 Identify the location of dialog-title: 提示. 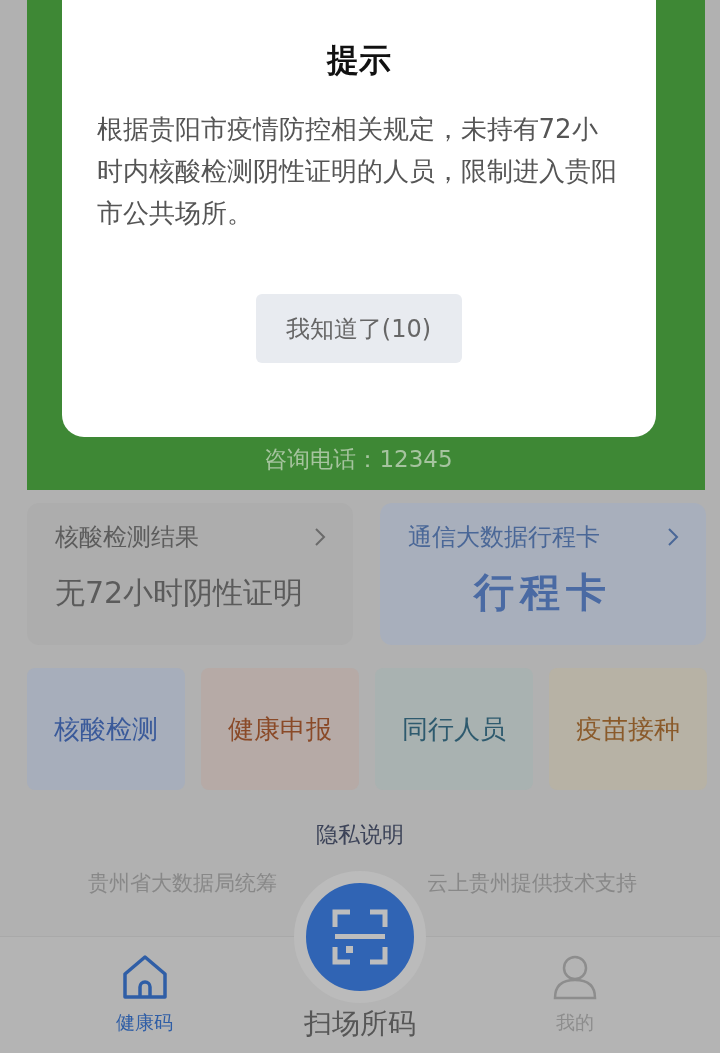
(358, 60).